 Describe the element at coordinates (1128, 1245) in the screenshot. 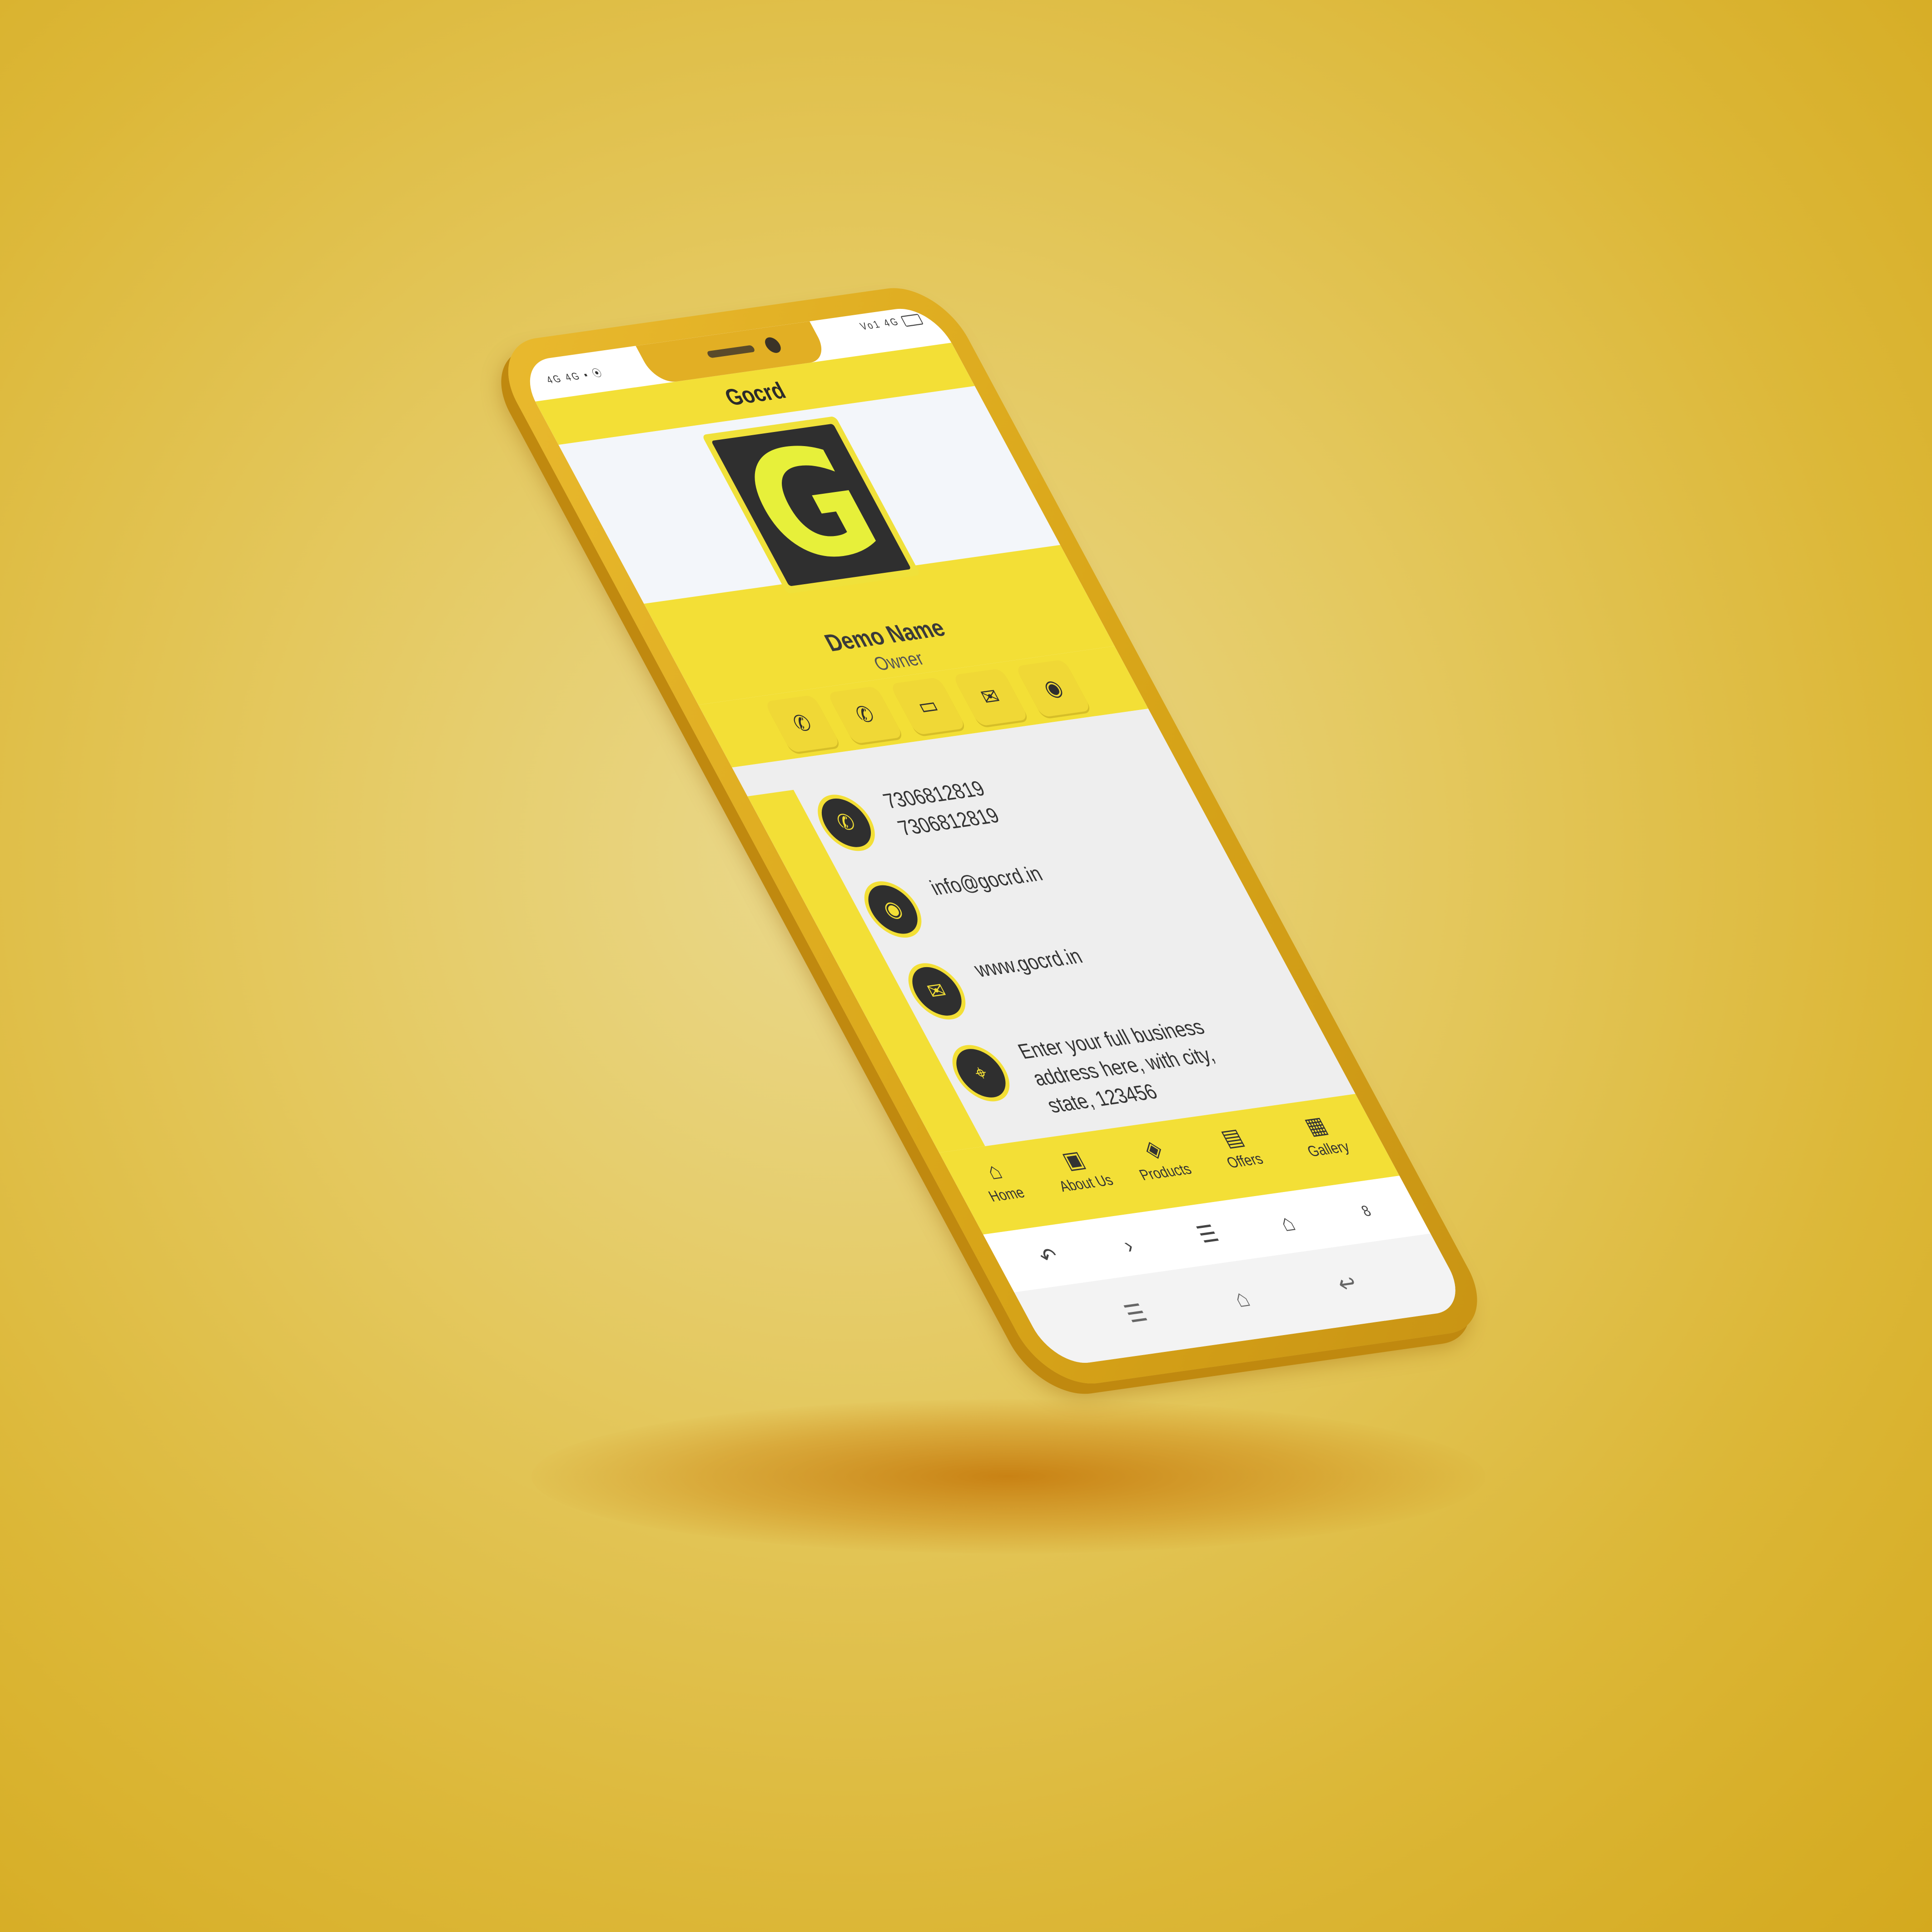

I see `forward-arrow-icon: ›` at that location.